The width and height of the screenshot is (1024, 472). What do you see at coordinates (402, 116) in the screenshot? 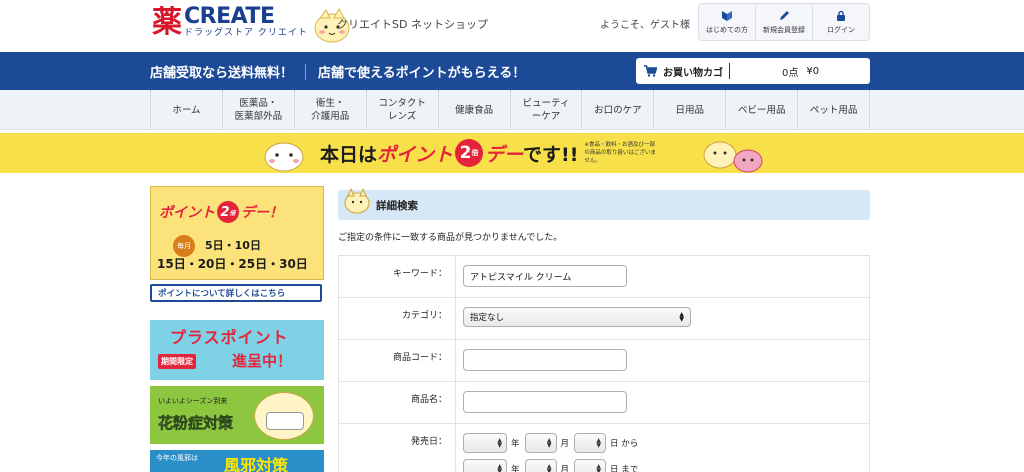
I see `nav-label: レンズ` at bounding box center [402, 116].